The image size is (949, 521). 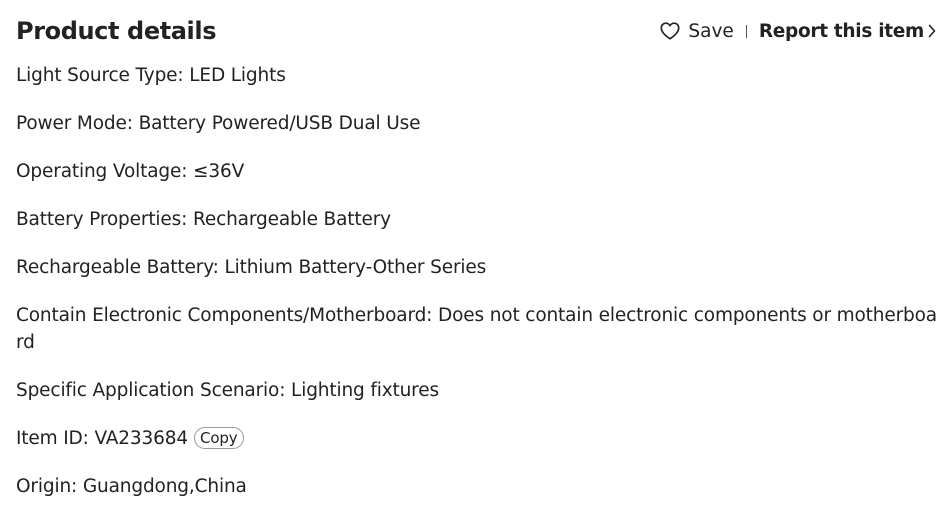 I want to click on detail-value: Lithium Battery-Other Series, so click(x=355, y=267).